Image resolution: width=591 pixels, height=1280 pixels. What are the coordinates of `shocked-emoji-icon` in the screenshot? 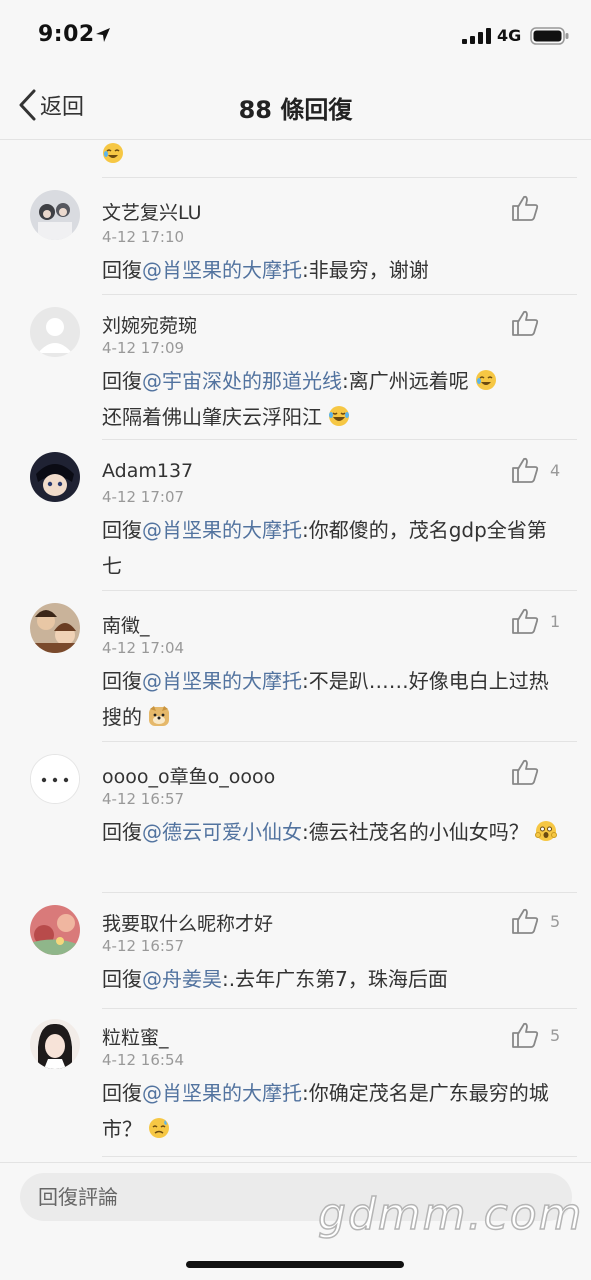 It's located at (546, 829).